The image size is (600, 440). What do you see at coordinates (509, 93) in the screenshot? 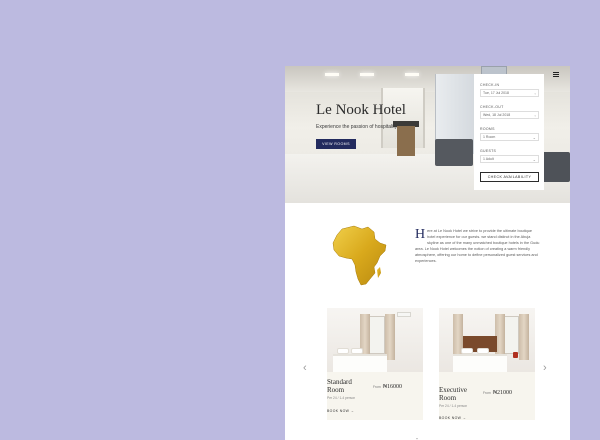
I see `checkin-field: Tue, 17 Jul 2018 ▫` at bounding box center [509, 93].